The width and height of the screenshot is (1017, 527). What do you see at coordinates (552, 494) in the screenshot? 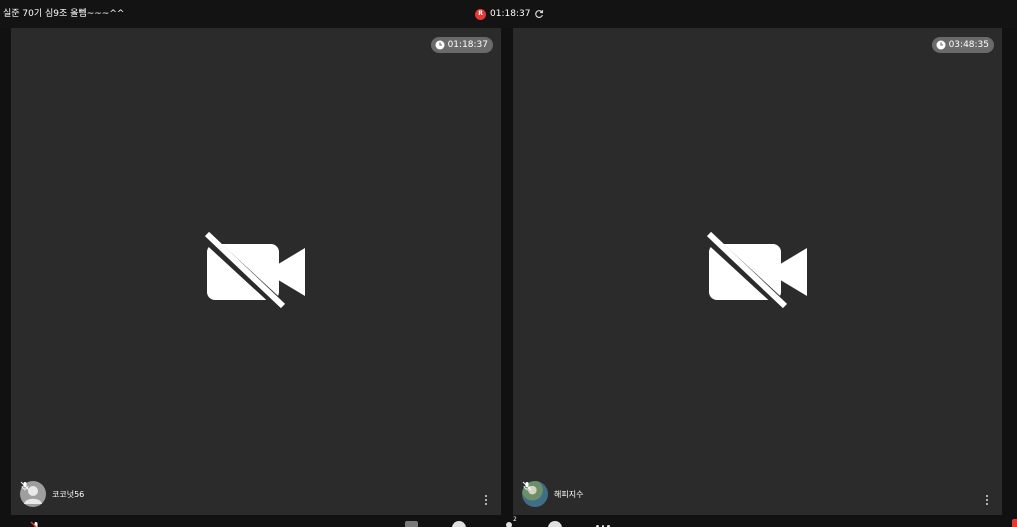
I see `participant-info: 해피지수` at bounding box center [552, 494].